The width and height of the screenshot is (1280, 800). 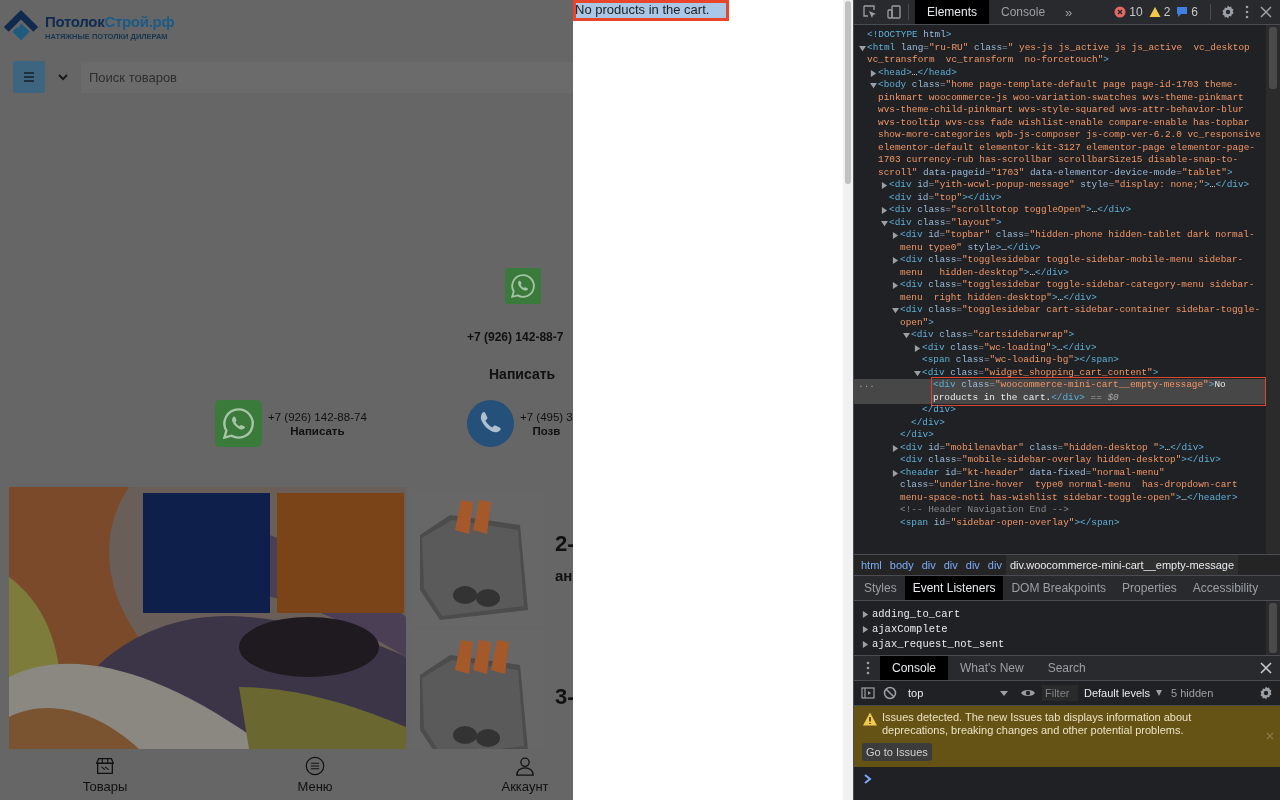 I want to click on dom-node-markup: <div class="woocommerce-mini-cart__empty-message">No products in the cart.</div> == $0, so click(x=1098, y=391).